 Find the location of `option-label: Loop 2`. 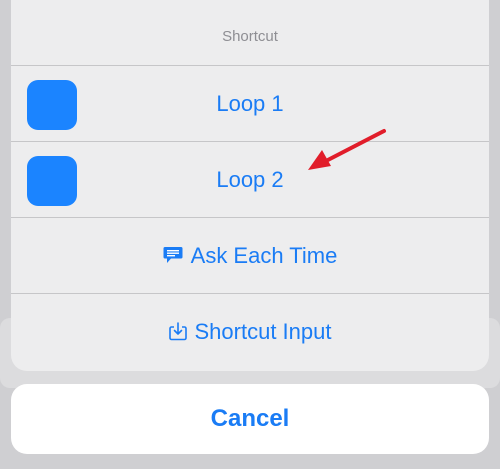

option-label: Loop 2 is located at coordinates (250, 179).